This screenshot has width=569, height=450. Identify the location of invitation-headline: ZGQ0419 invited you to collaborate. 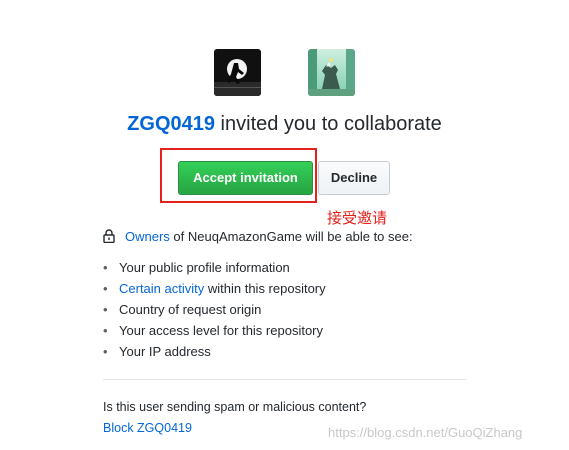
(284, 124).